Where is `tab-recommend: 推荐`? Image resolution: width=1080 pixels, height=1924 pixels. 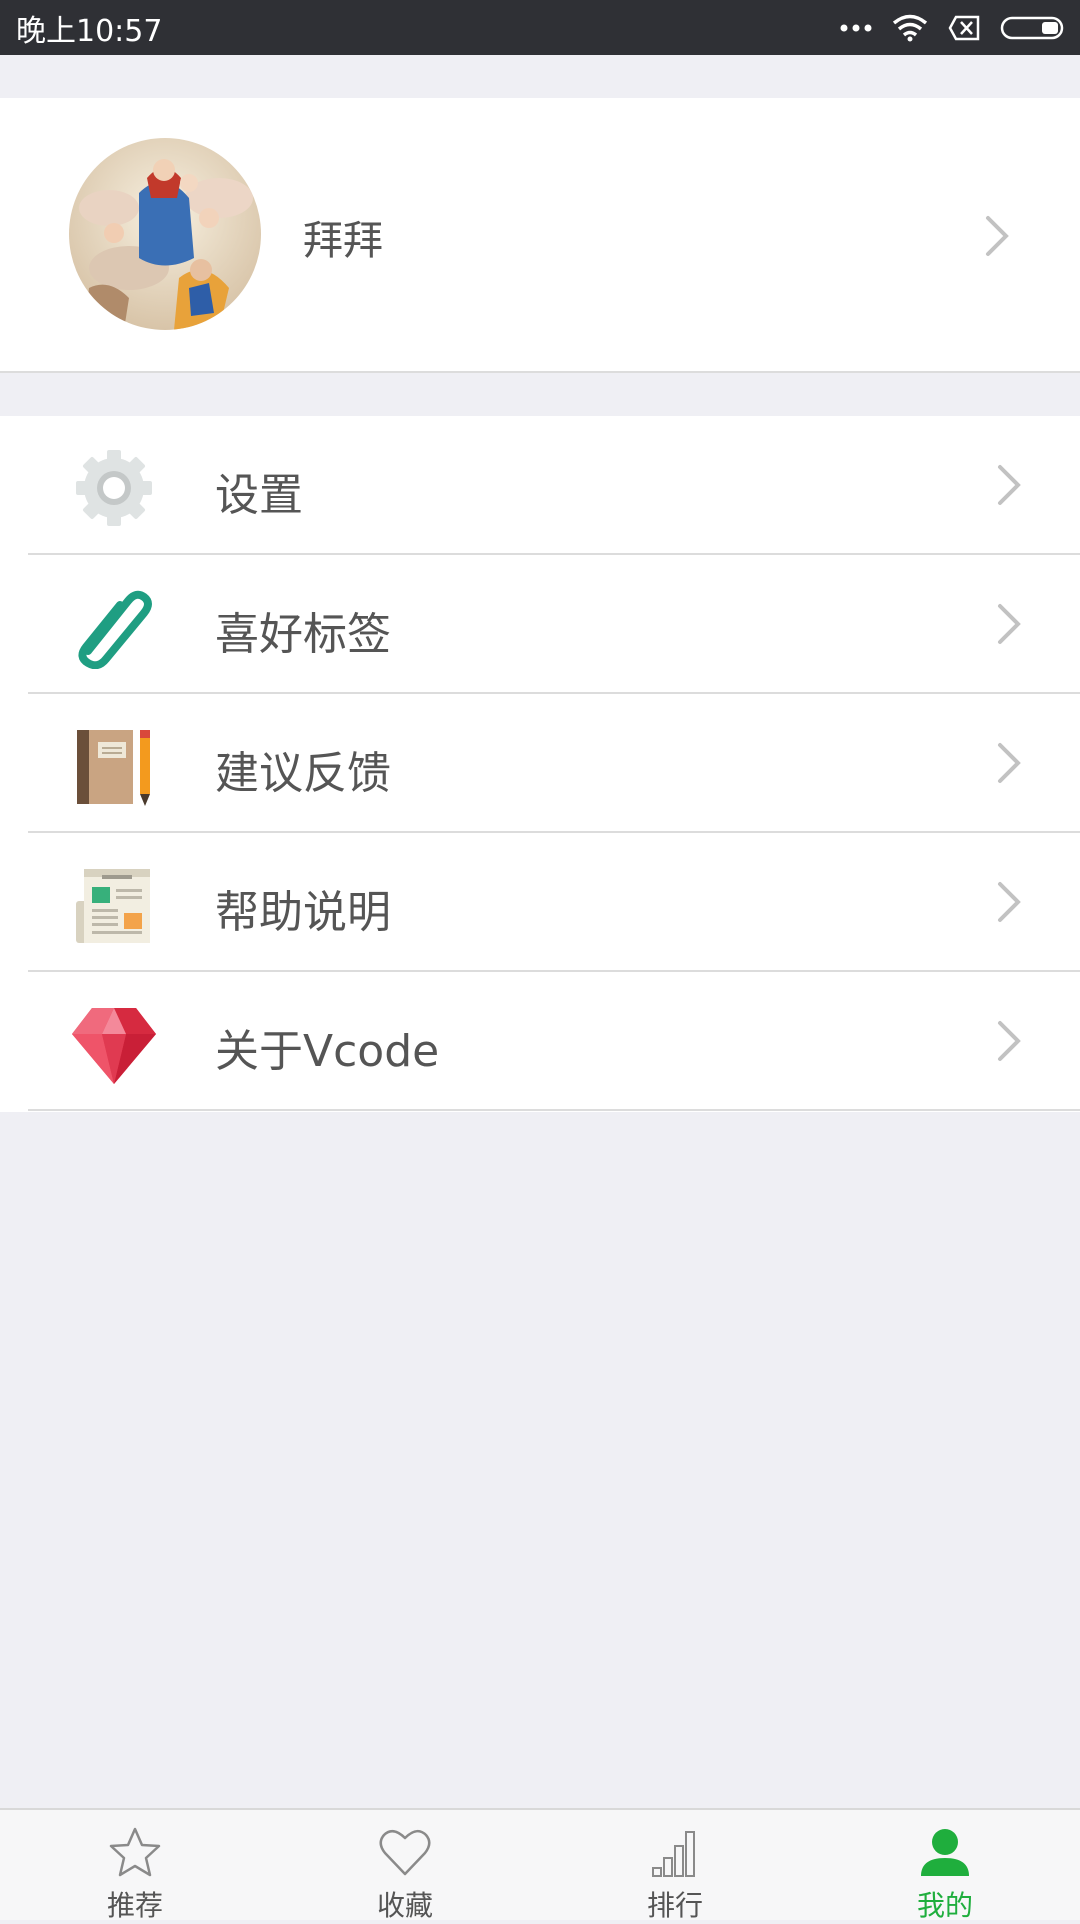 tab-recommend: 推荐 is located at coordinates (135, 1866).